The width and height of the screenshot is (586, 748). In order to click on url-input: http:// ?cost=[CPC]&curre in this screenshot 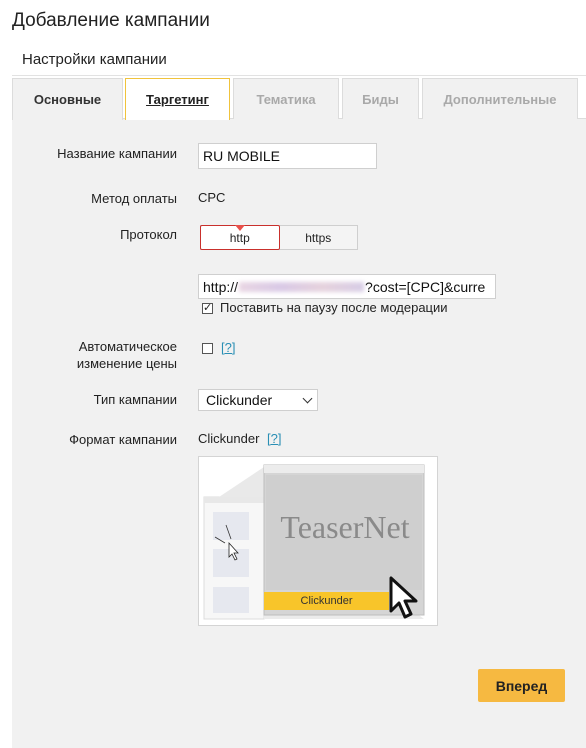, I will do `click(347, 286)`.